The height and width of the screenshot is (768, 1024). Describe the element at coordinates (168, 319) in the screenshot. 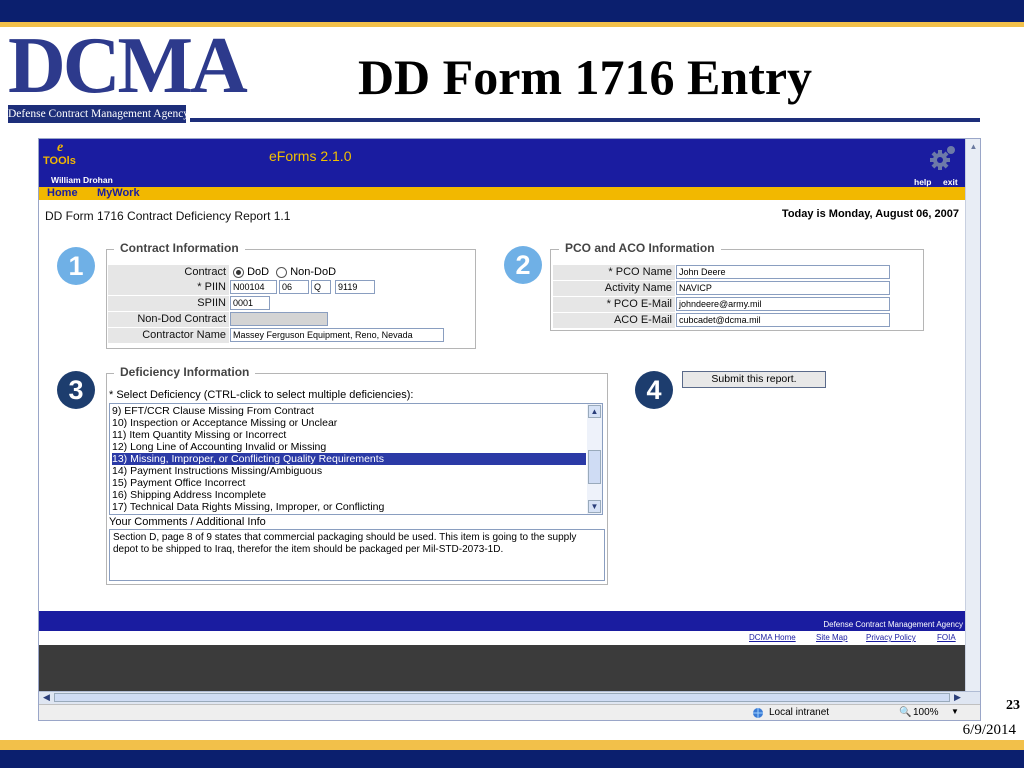

I see `nondod-contract-label: Non-Dod Contract` at that location.